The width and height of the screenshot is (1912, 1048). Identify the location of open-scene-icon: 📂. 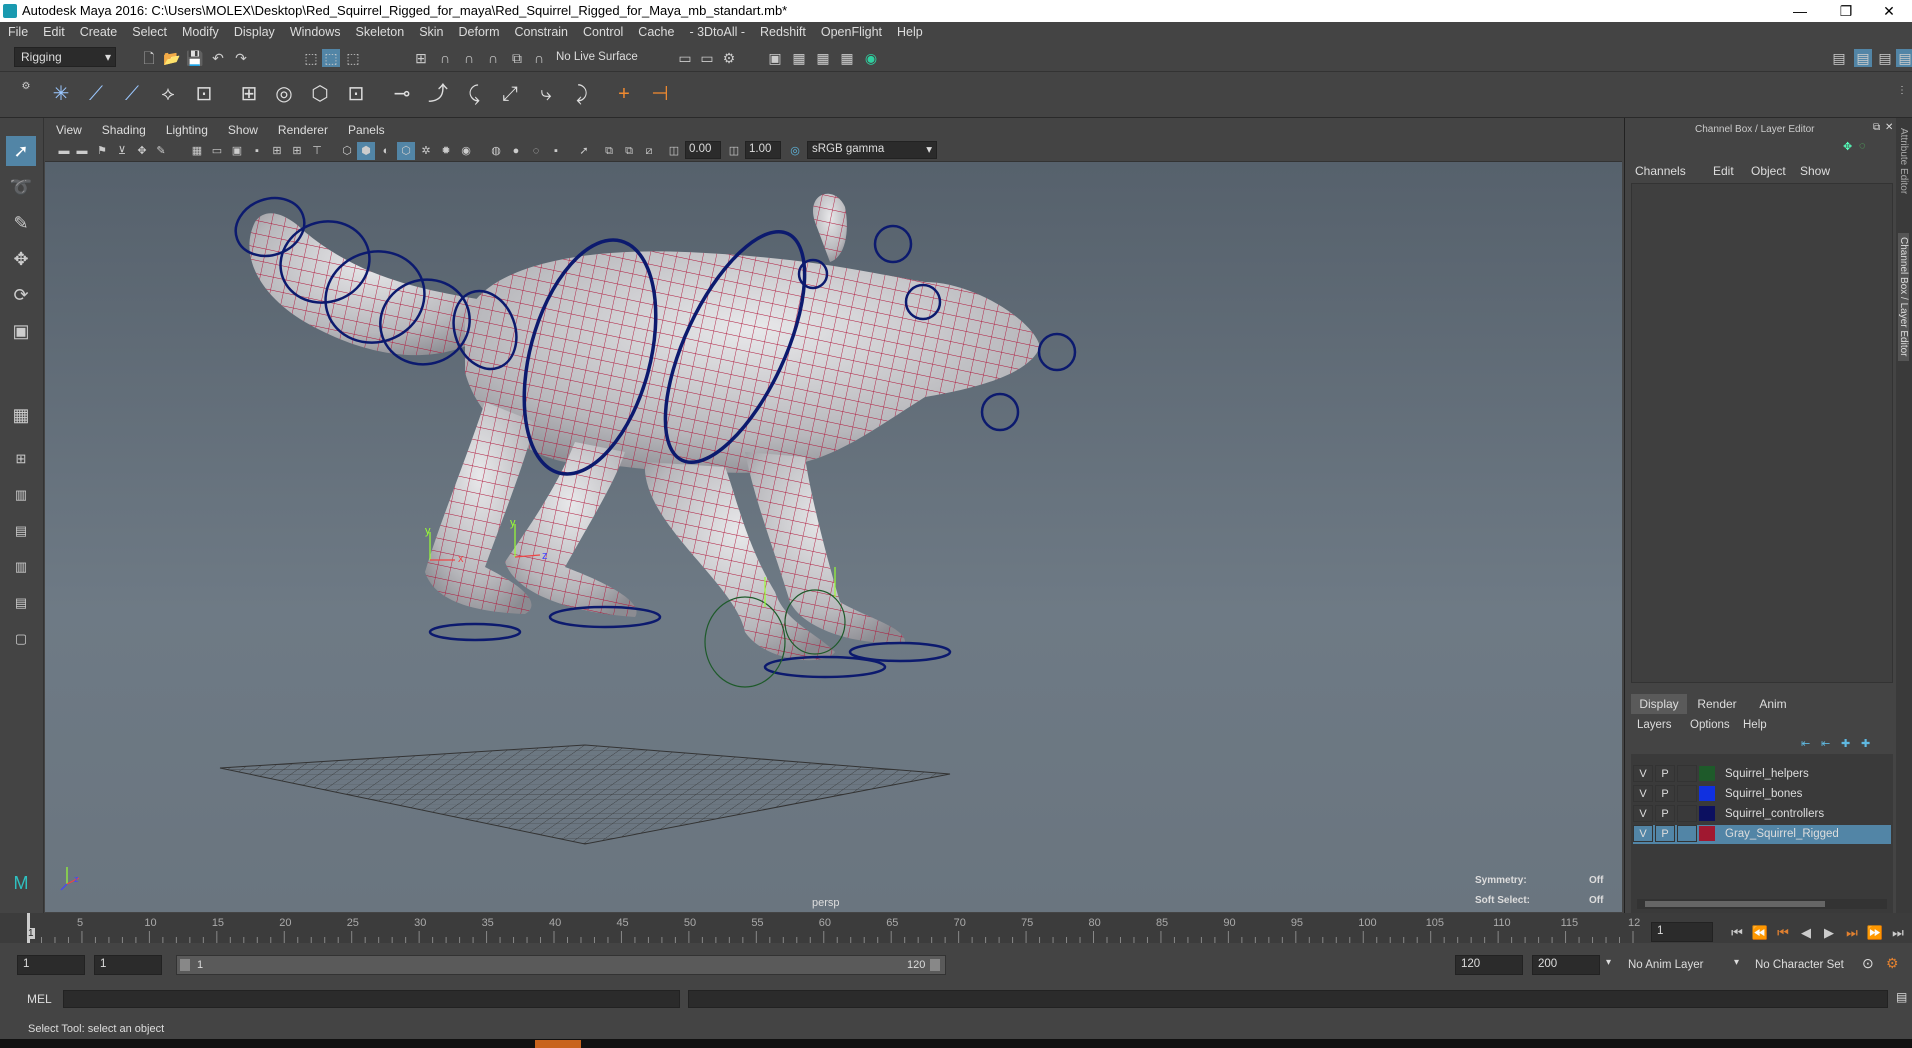
(172, 58).